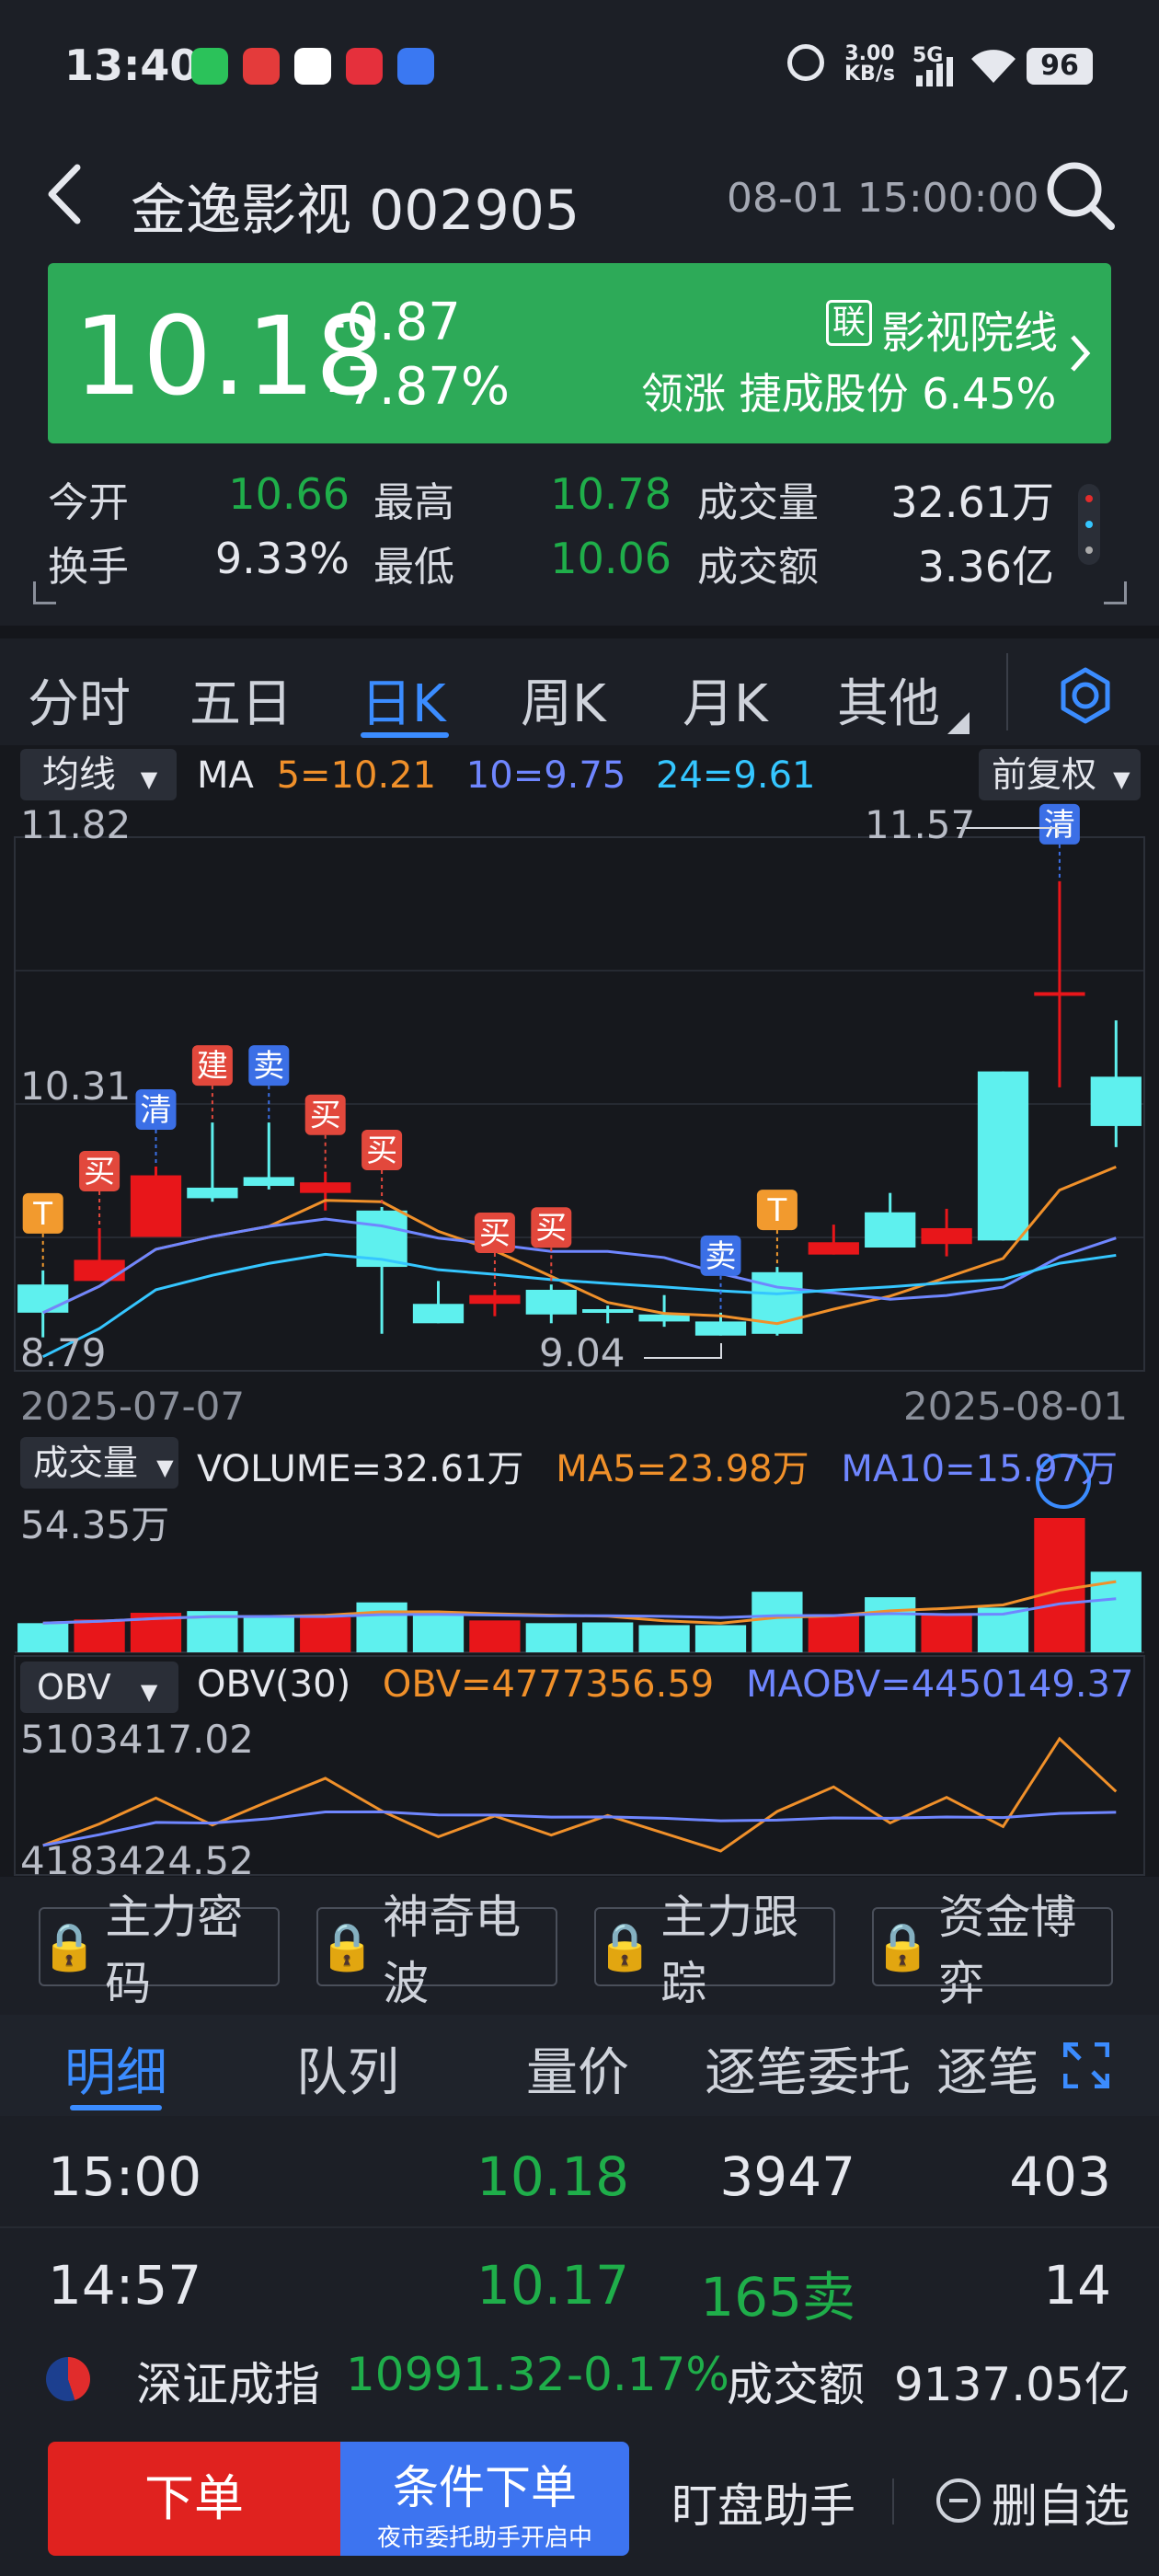 This screenshot has height=2576, width=1159. Describe the element at coordinates (777, 1210) in the screenshot. I see `trade-marker-text: T` at that location.